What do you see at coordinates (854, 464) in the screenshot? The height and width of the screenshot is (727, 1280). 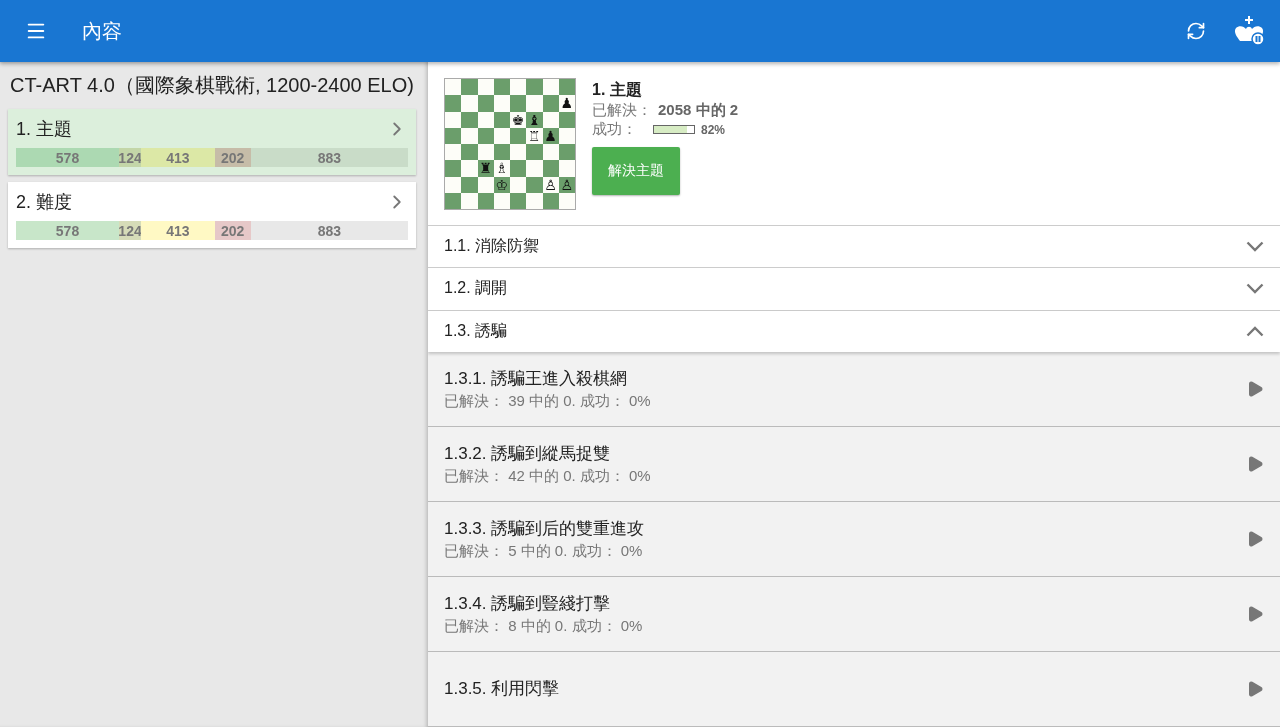 I see `exercise-row: 1.3.2. 誘騙到縱馬捉雙 已解決： 42 中的 0. 成功： 0%` at bounding box center [854, 464].